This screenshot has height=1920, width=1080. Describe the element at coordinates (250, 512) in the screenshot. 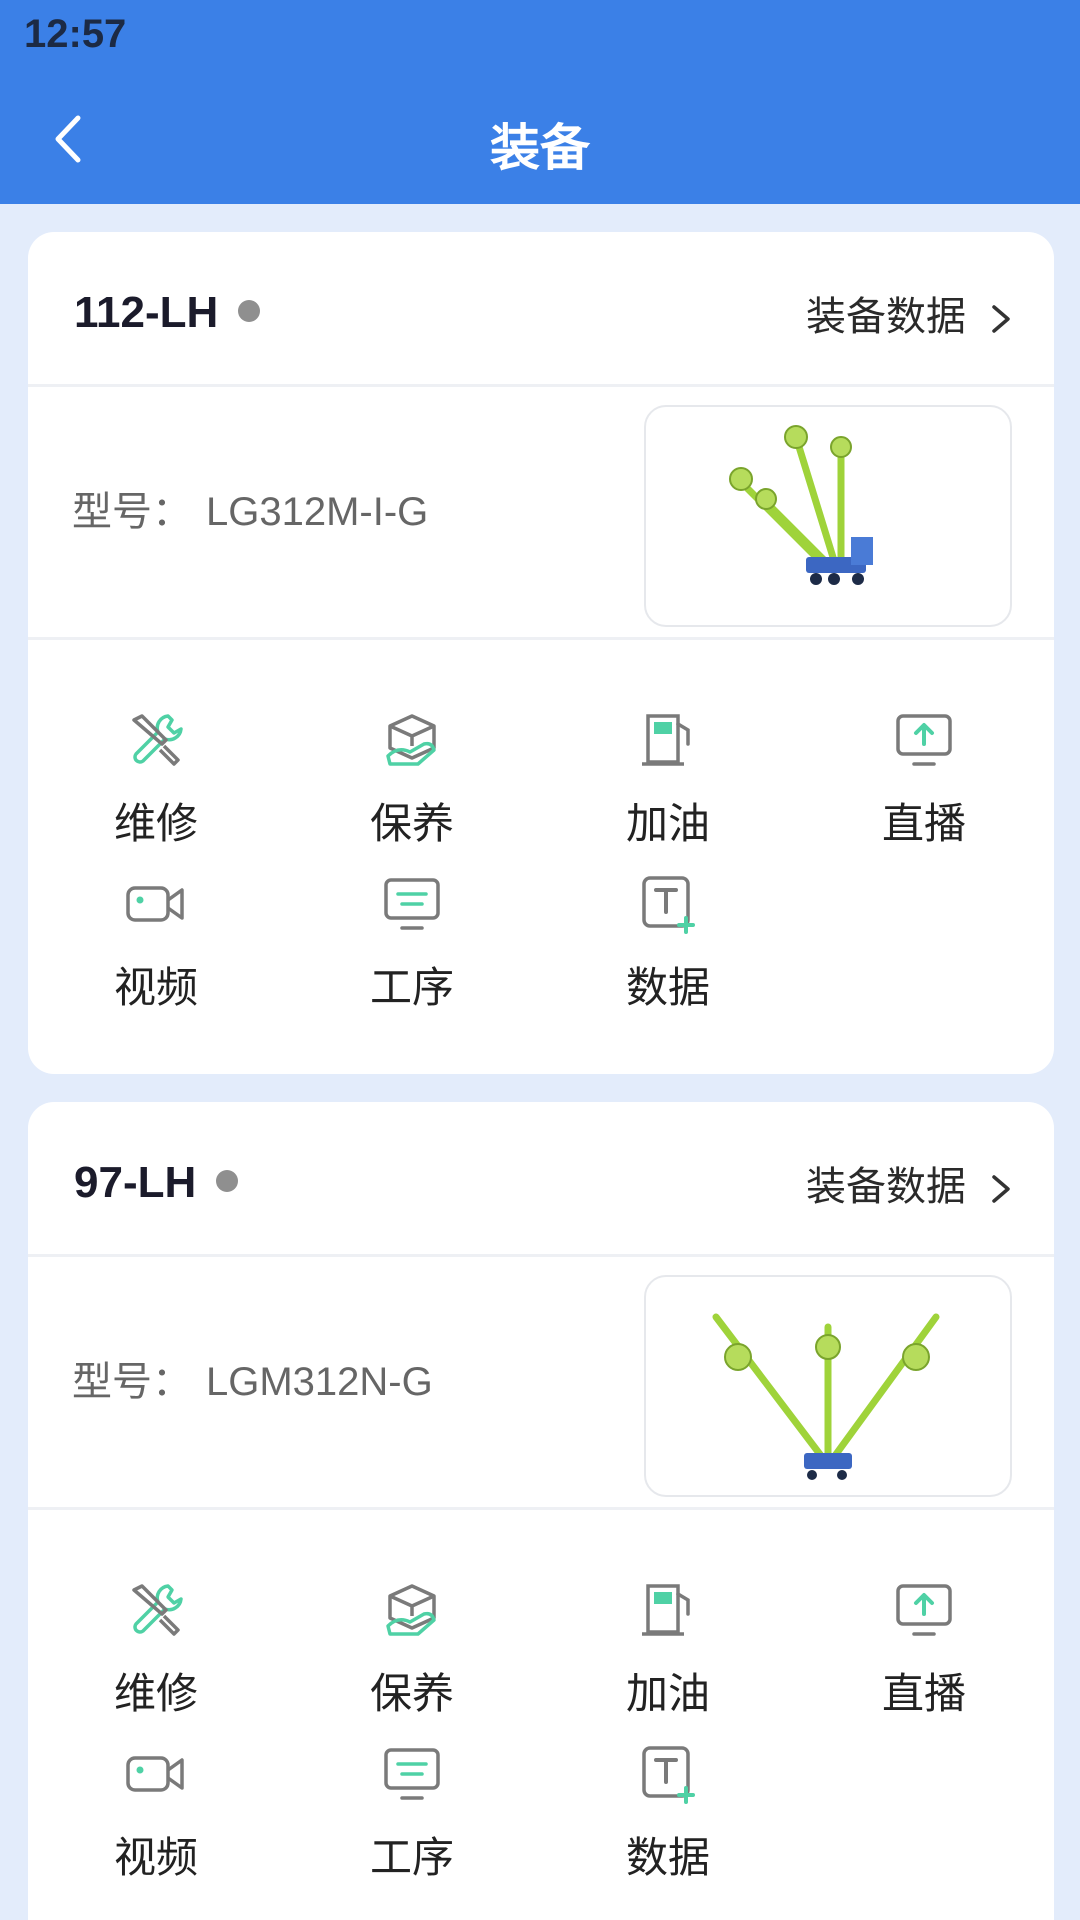

I see `model-text: 型号： LG312M-I-G` at that location.